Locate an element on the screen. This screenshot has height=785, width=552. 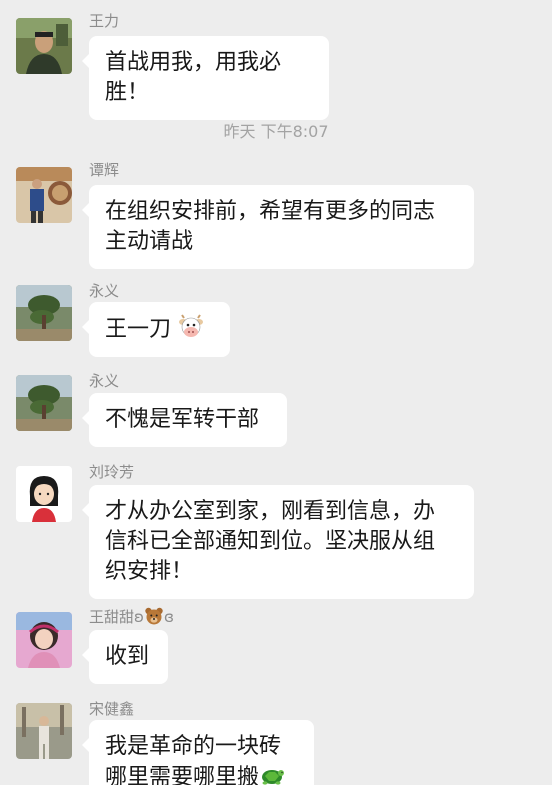
message-line: 哪里需要哪里搬 is located at coordinates (201, 773).